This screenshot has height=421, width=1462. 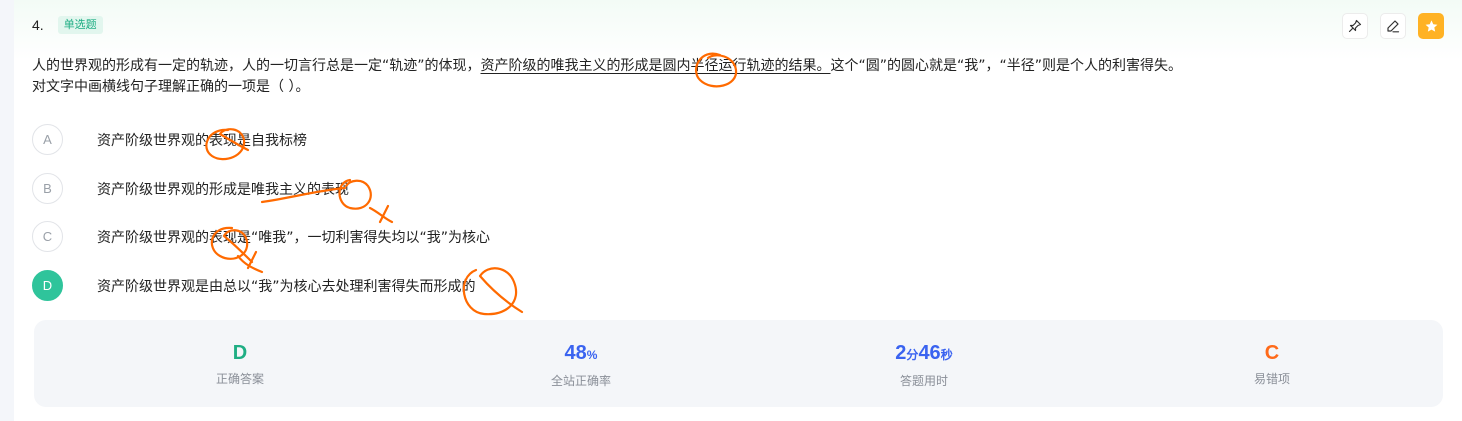 I want to click on star-icon, so click(x=1431, y=25).